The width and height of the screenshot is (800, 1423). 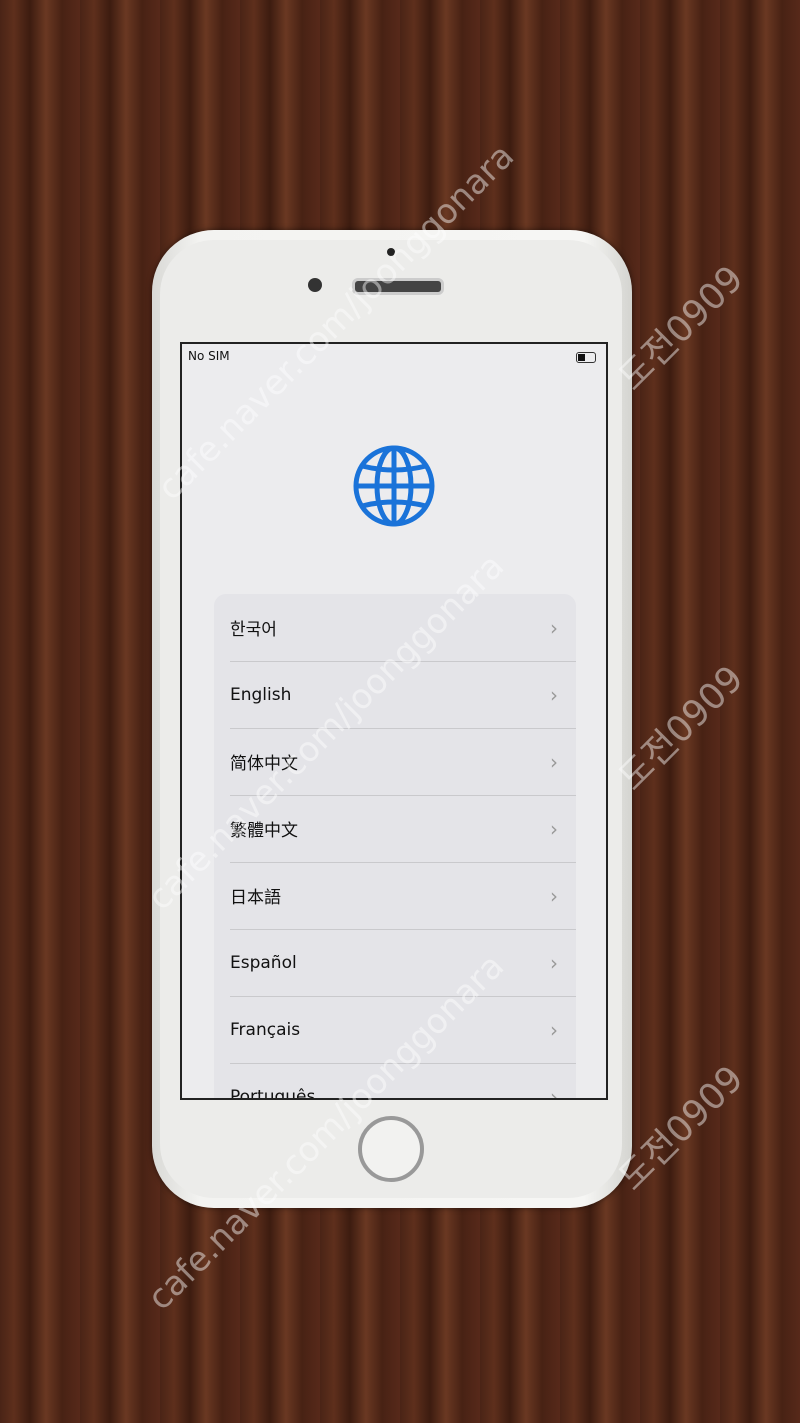 What do you see at coordinates (315, 285) in the screenshot?
I see `front-camera` at bounding box center [315, 285].